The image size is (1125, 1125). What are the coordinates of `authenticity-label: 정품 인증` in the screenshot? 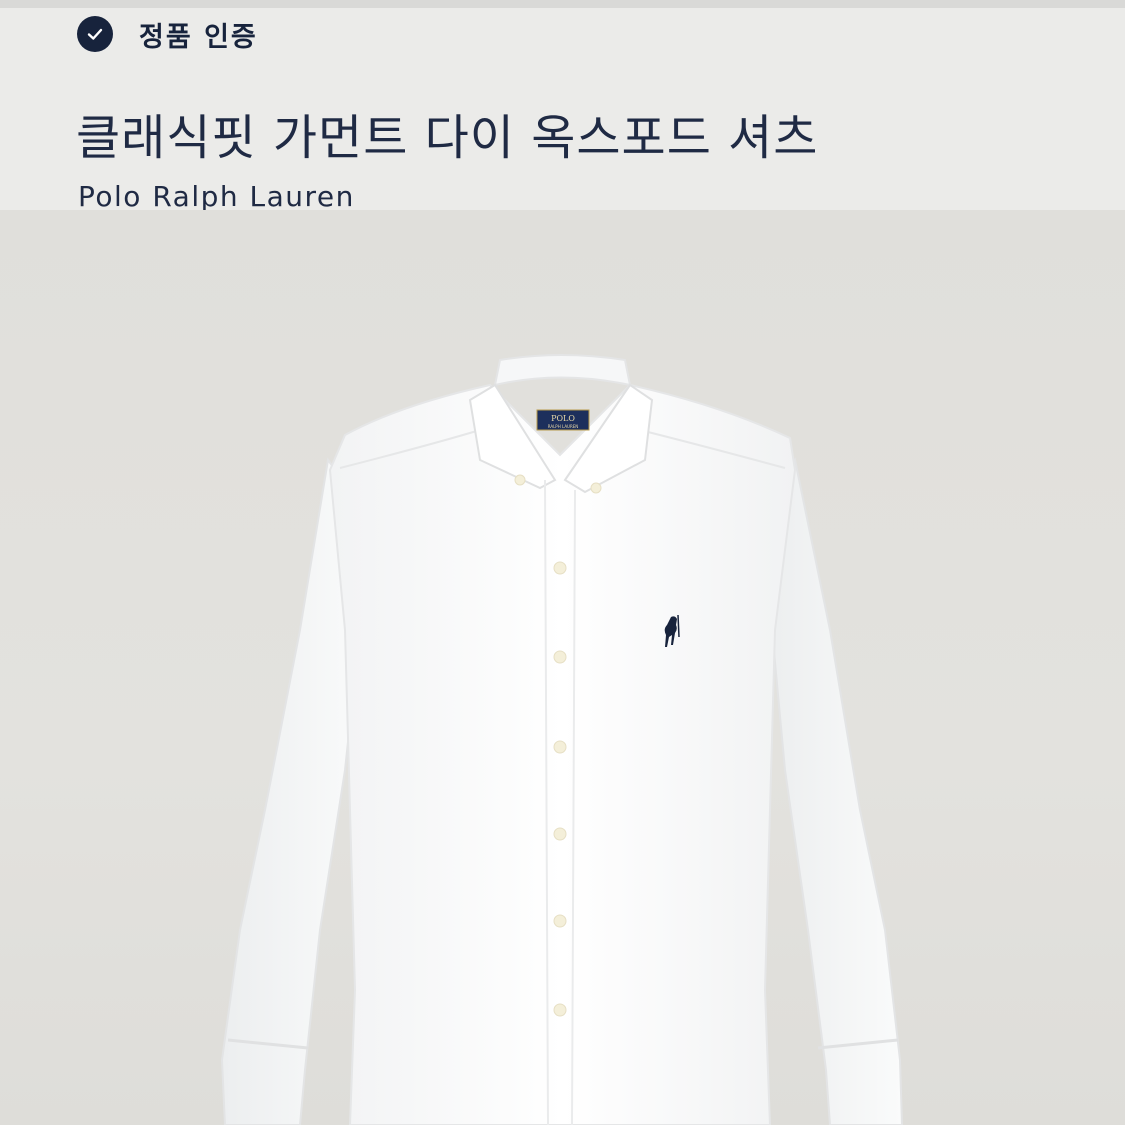 It's located at (198, 37).